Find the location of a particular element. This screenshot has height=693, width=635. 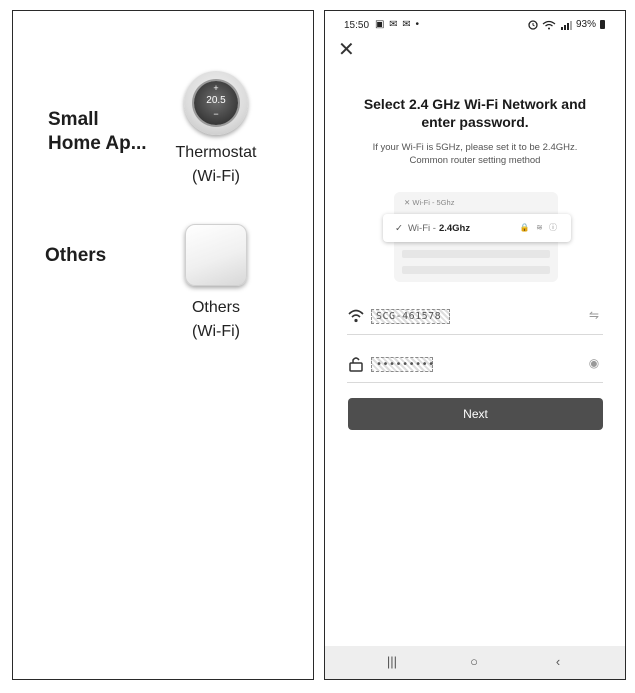

wifi-status-icon is located at coordinates (549, 24).